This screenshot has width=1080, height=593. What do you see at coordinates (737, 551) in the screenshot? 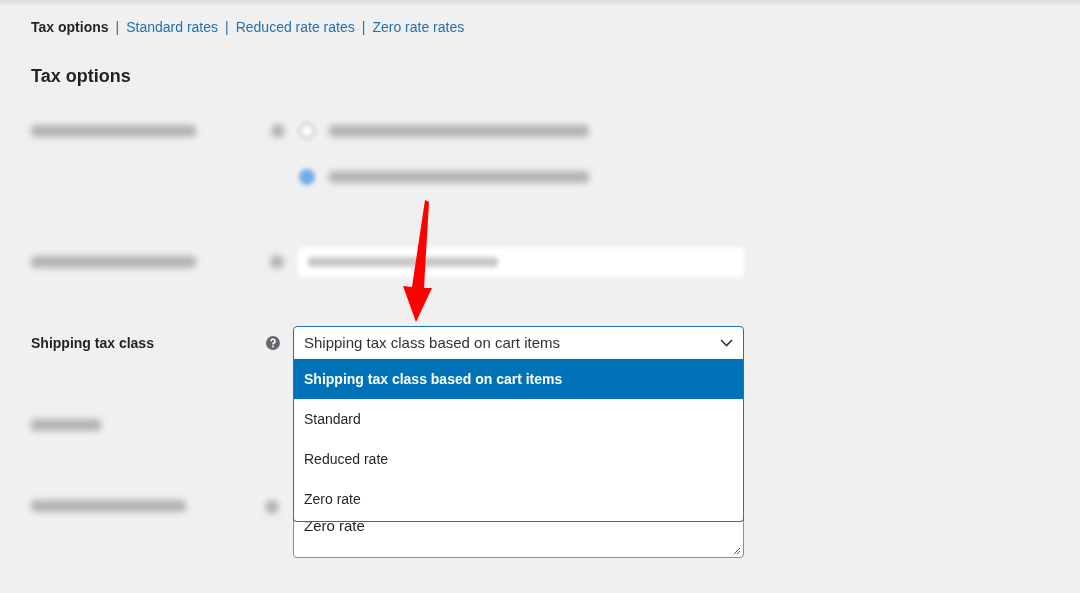
I see `resize-handle-icon` at bounding box center [737, 551].